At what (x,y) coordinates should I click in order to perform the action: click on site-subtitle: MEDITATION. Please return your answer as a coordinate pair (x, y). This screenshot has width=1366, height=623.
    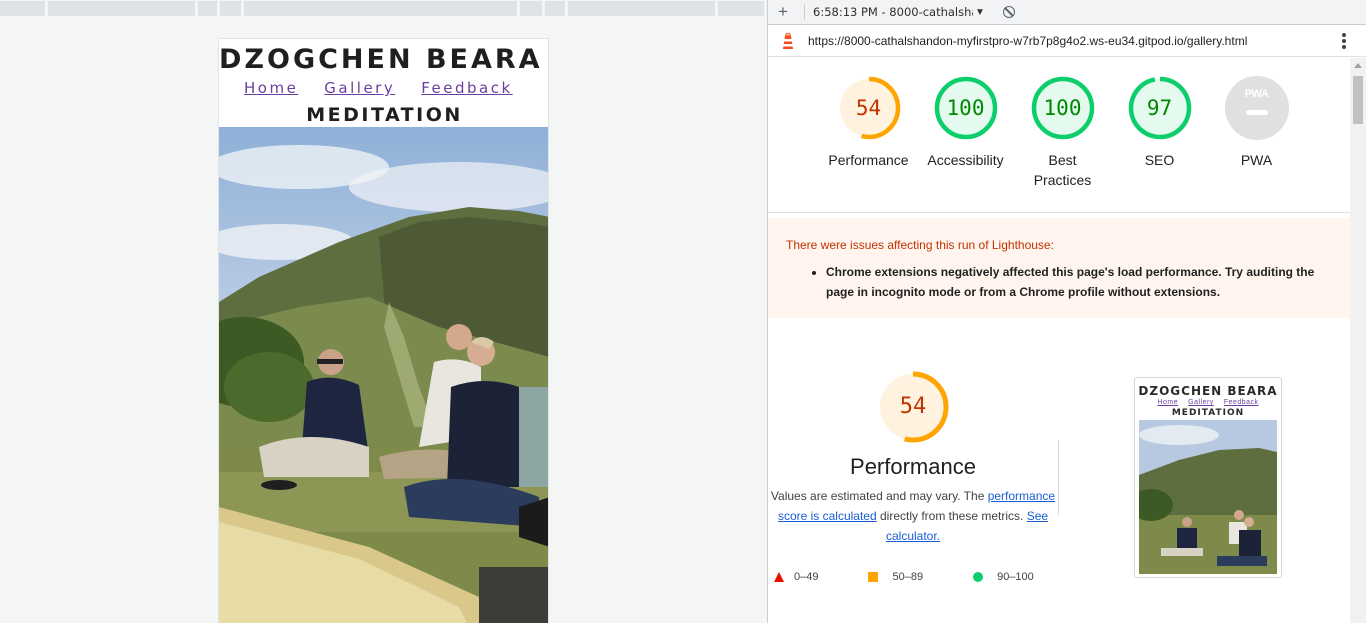
    Looking at the image, I should click on (384, 115).